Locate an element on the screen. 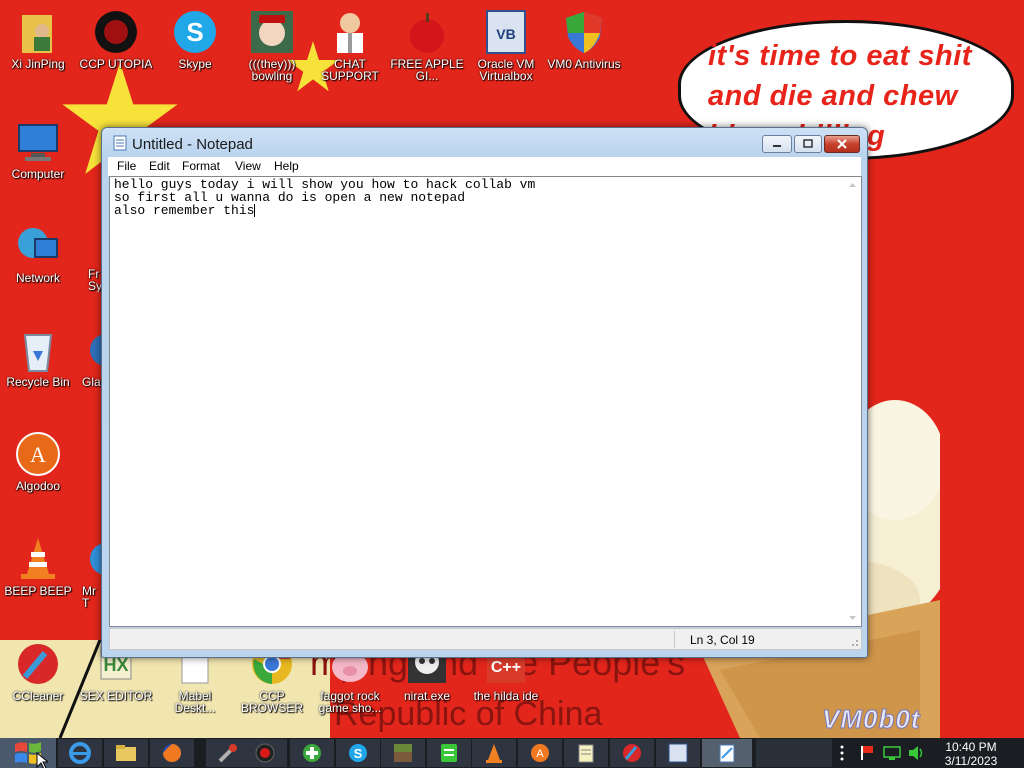 The image size is (1024, 768). resize-grip-icon is located at coordinates (853, 641).